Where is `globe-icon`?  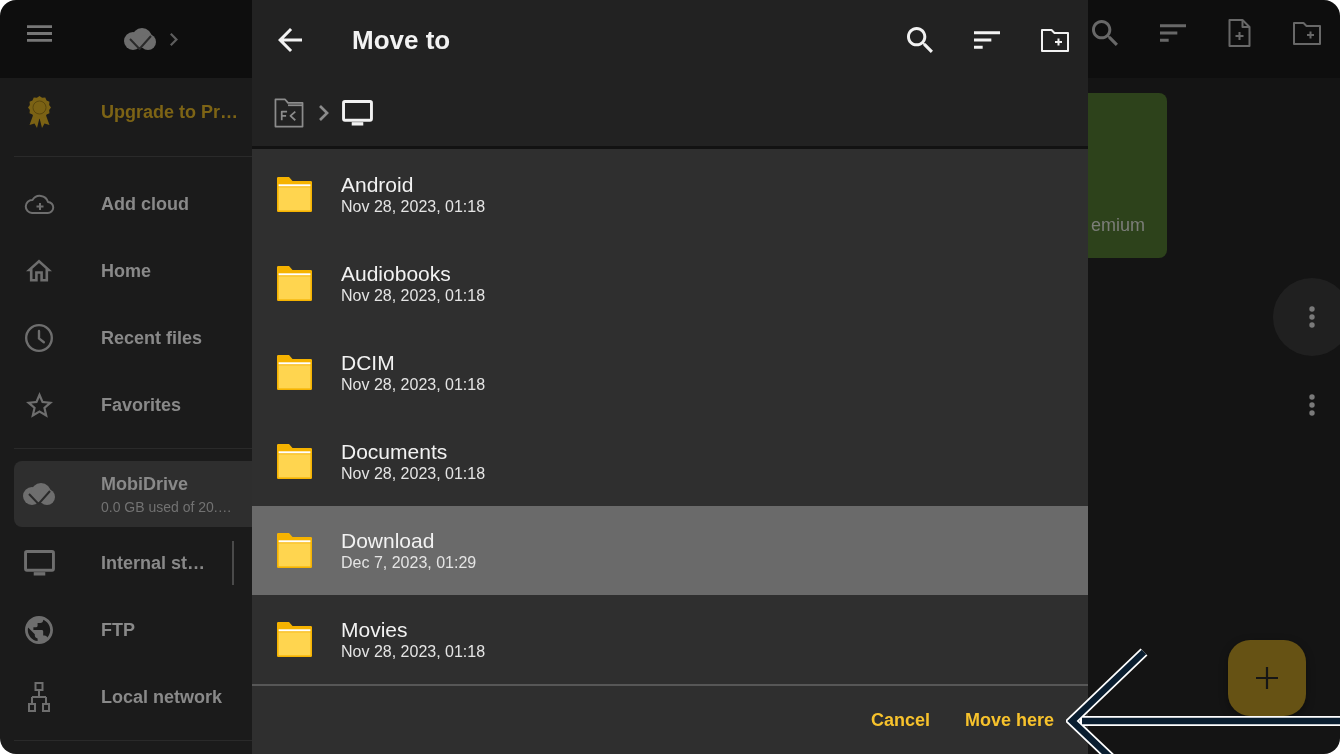 globe-icon is located at coordinates (39, 629).